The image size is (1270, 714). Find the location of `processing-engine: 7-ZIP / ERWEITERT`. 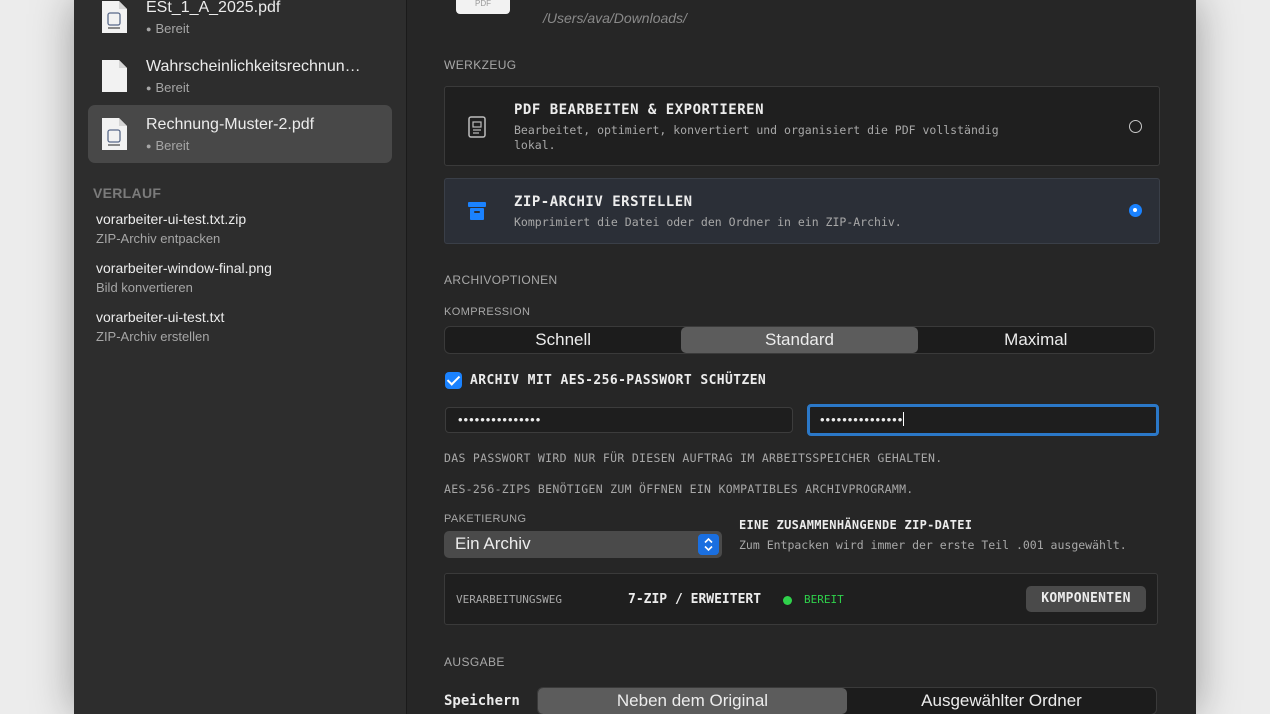

processing-engine: 7-ZIP / ERWEITERT is located at coordinates (695, 599).